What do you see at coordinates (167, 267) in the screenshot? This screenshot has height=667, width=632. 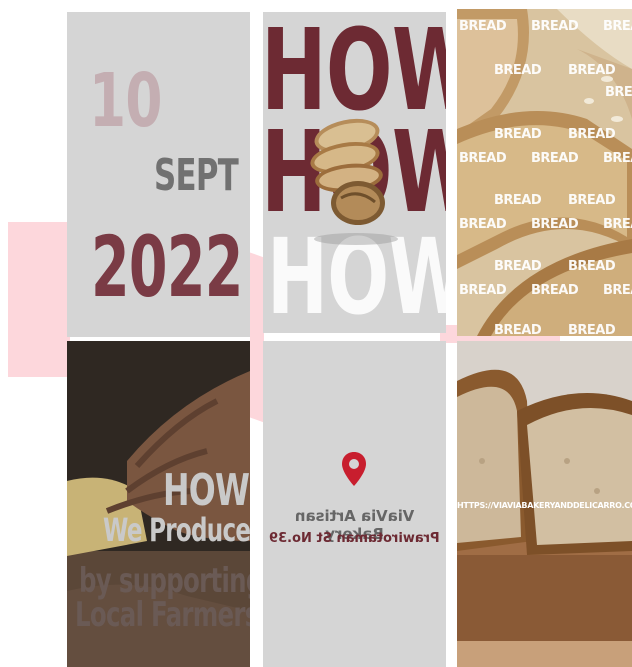 I see `date-year: 2022` at bounding box center [167, 267].